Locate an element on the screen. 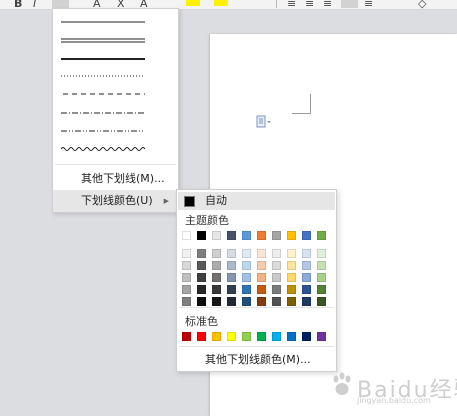 Image resolution: width=457 pixels, height=416 pixels. align-right-icon: ≡ is located at coordinates (327, 5).